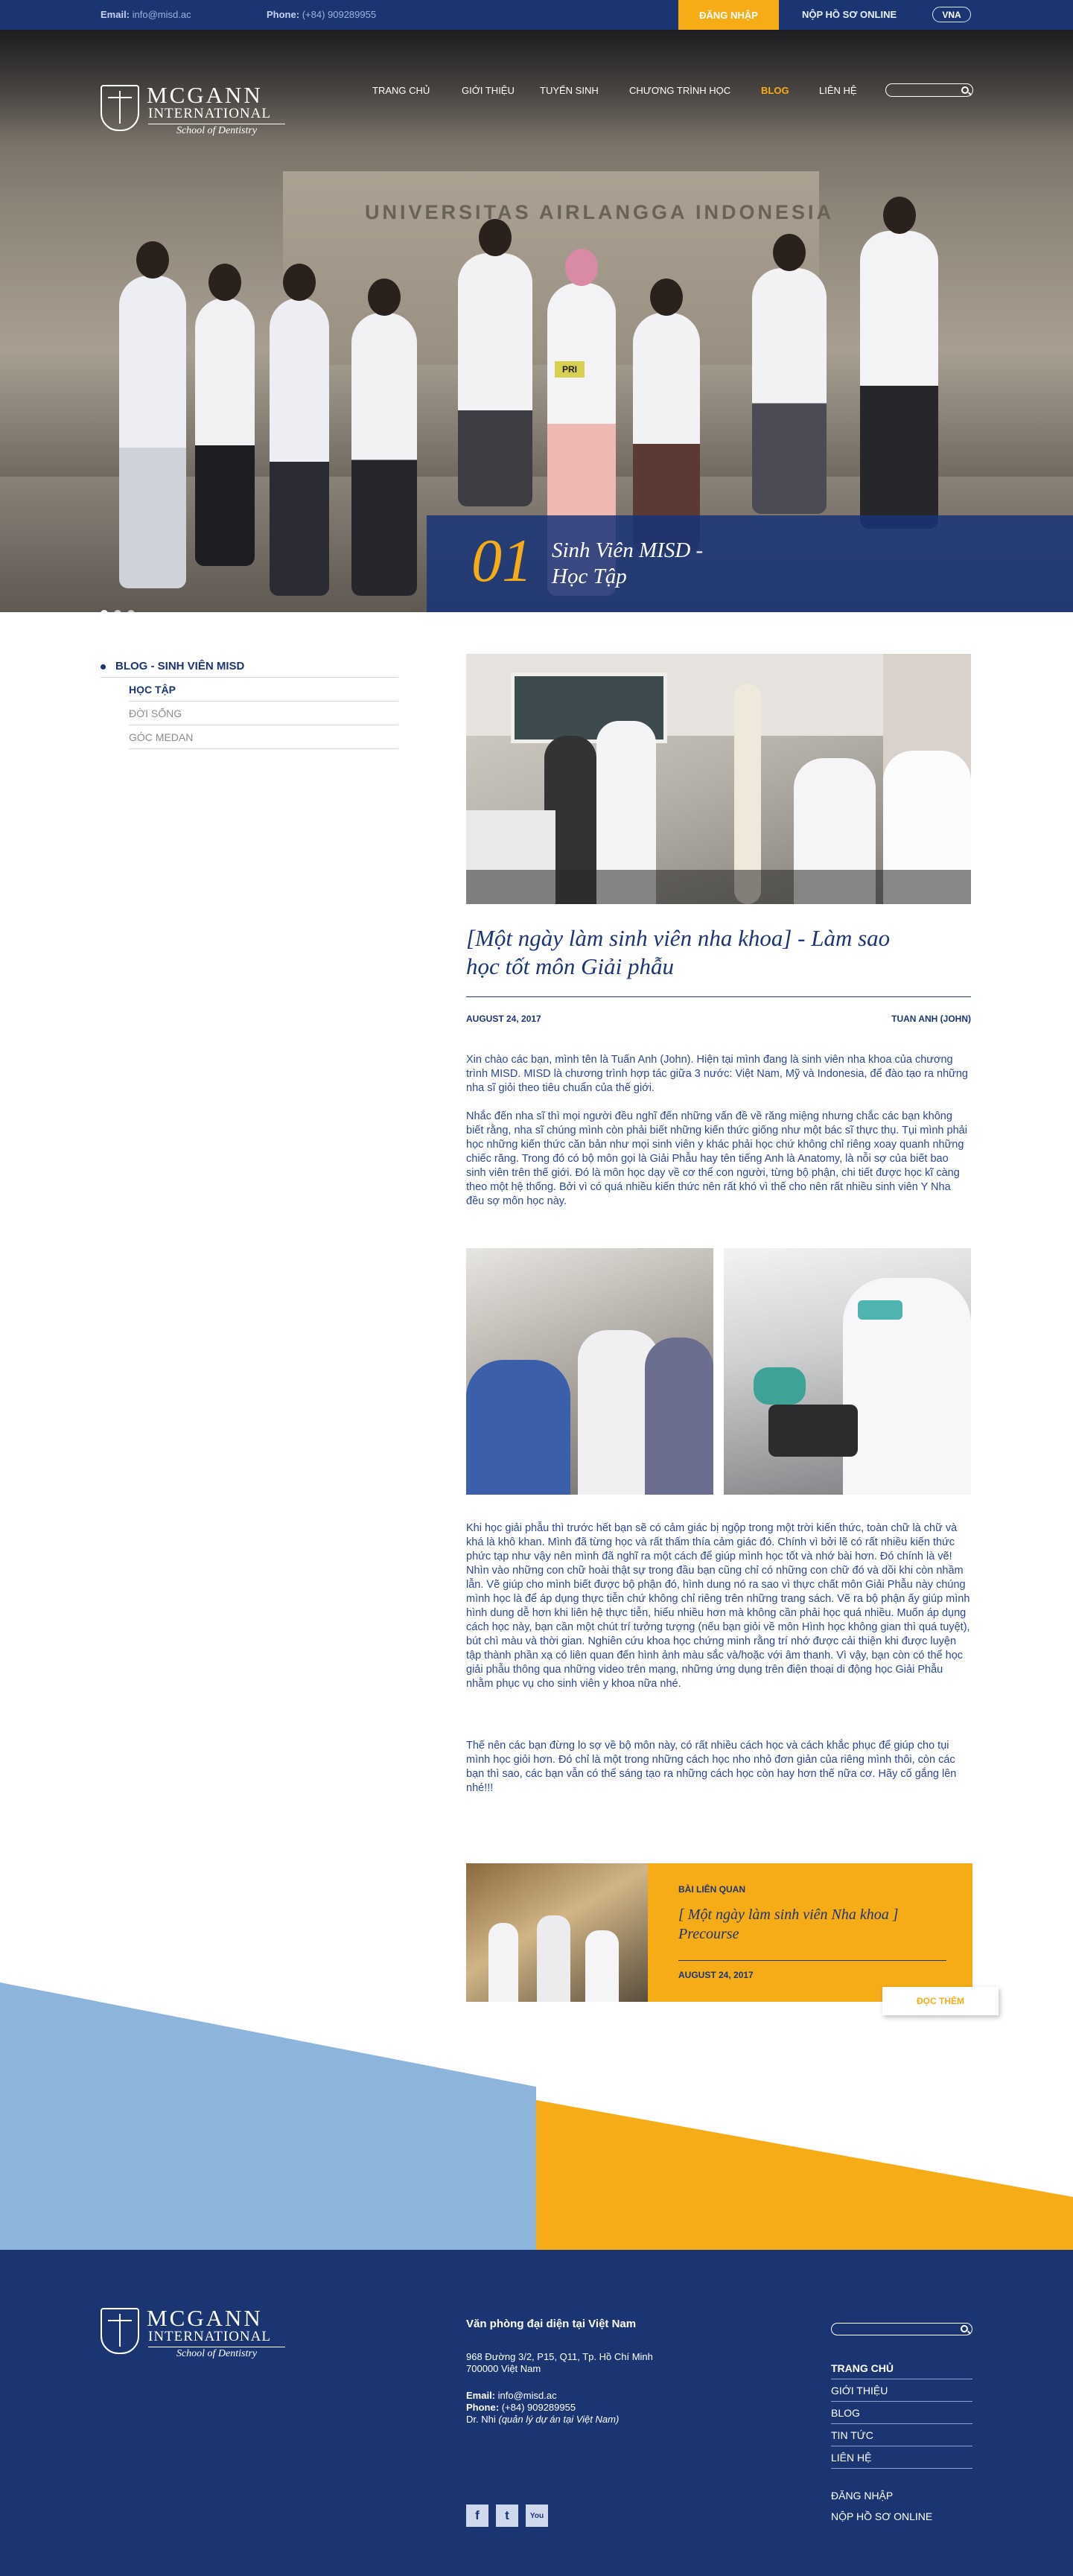 The width and height of the screenshot is (1073, 2576). Describe the element at coordinates (881, 2516) in the screenshot. I see `footer-apply-link: NỘP HỒ SƠ ONLINE` at that location.